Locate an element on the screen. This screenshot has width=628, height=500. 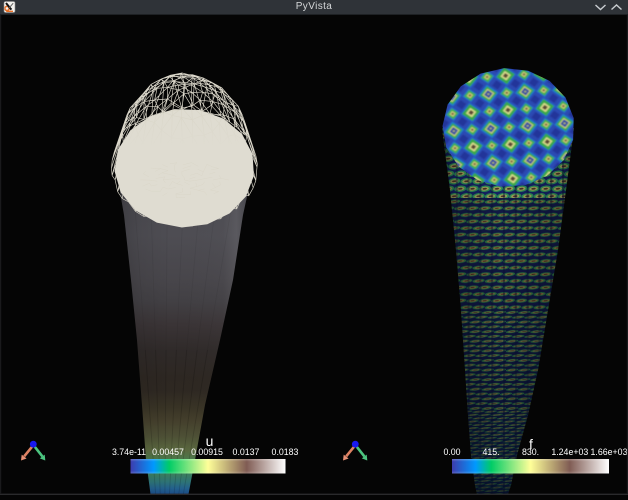
svg-text: 1.24e+03 is located at coordinates (569, 452).